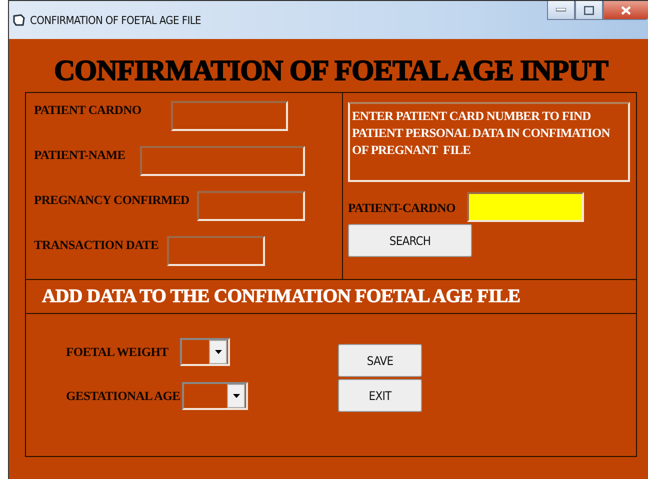  Describe the element at coordinates (525, 207) in the screenshot. I see `cardno-input-field` at that location.